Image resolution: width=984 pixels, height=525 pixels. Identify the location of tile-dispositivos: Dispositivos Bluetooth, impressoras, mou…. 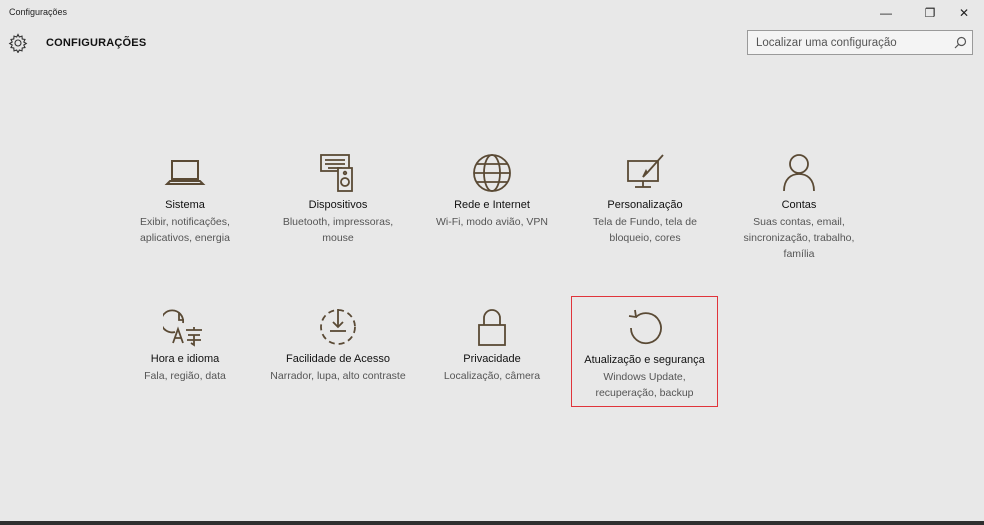
(338, 206).